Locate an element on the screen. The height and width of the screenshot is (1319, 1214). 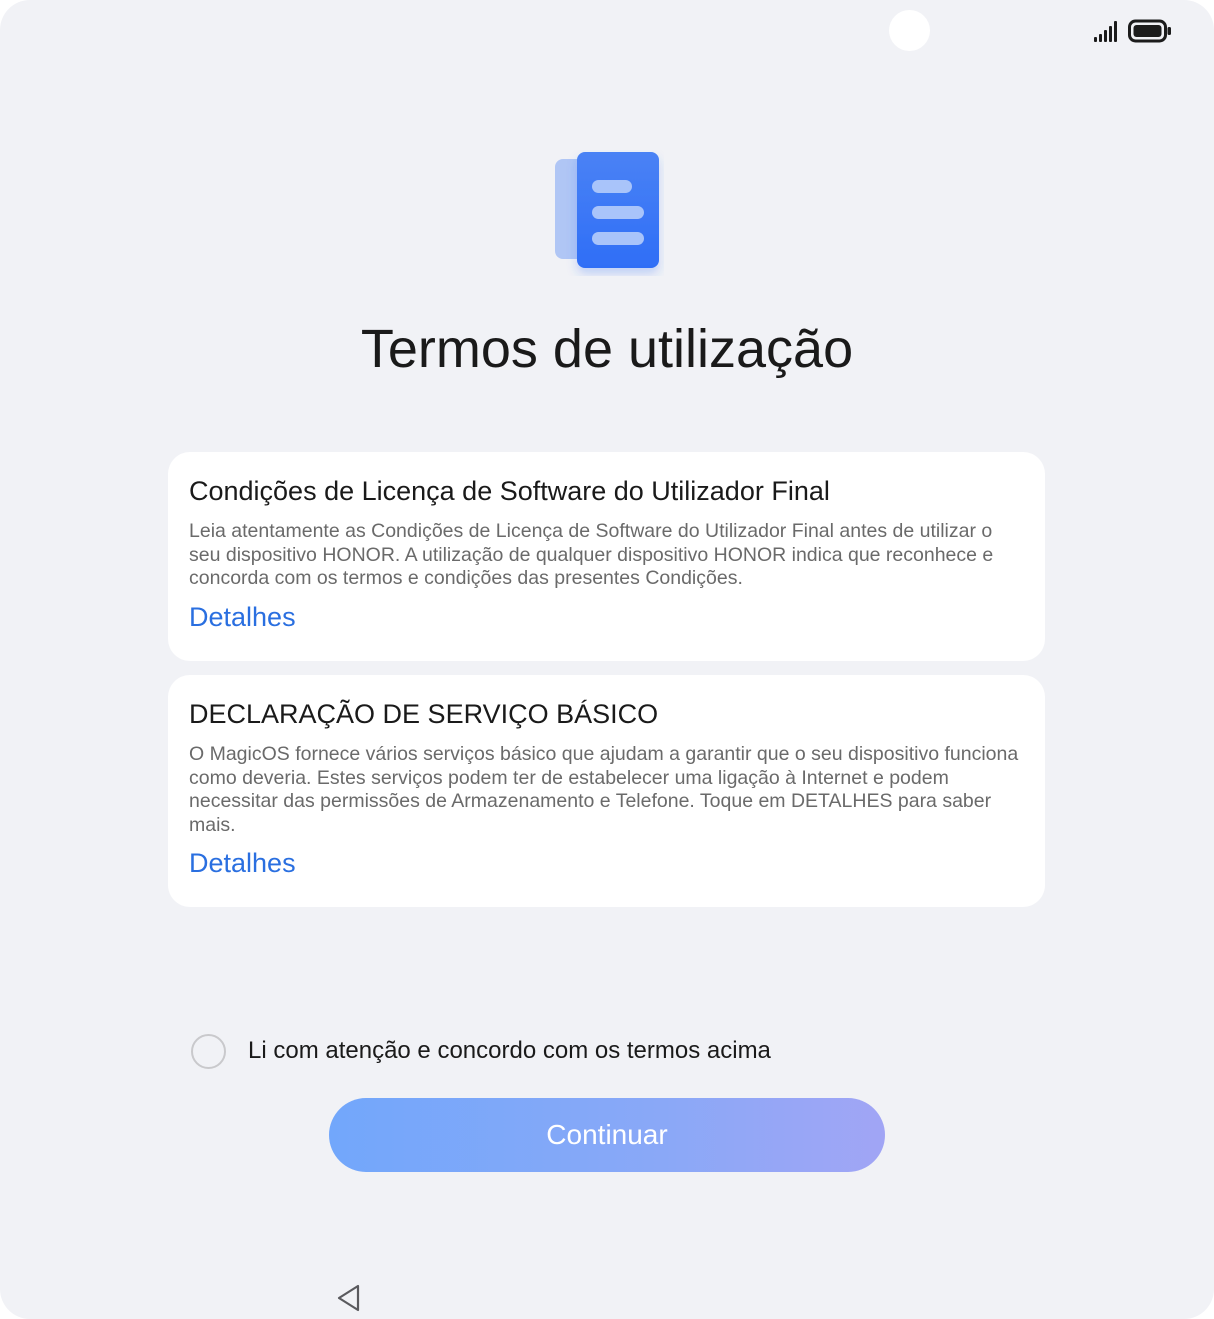
camera-cutout is located at coordinates (909, 30).